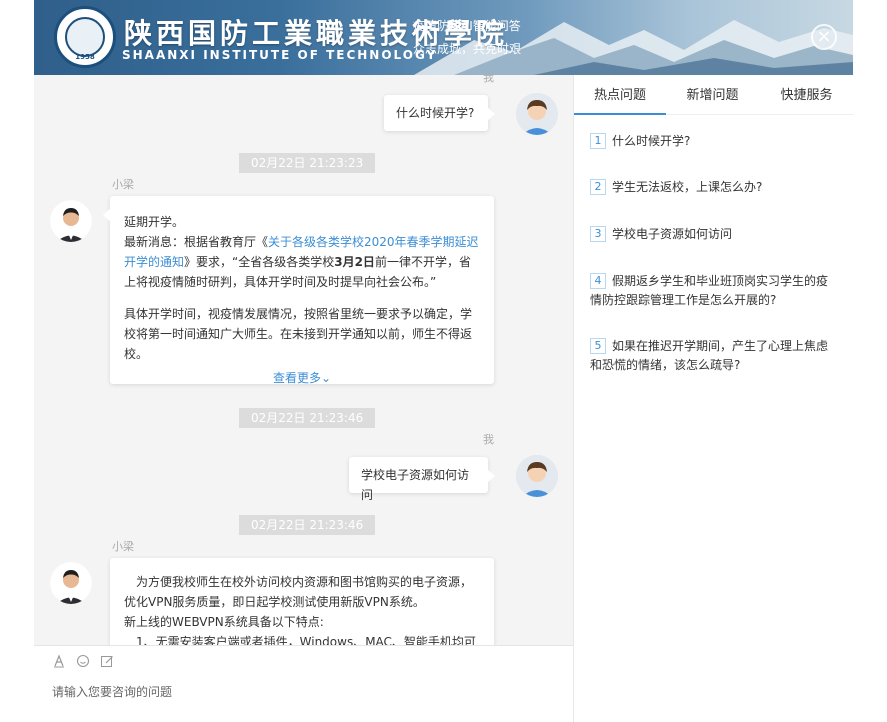 This screenshot has width=887, height=722. Describe the element at coordinates (415, 485) in the screenshot. I see `message-text: 学校电子资源如何访问` at that location.